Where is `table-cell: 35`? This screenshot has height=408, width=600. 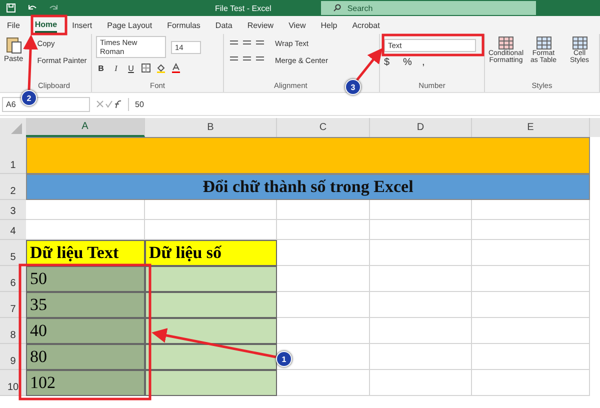
table-cell: 35 is located at coordinates (85, 305).